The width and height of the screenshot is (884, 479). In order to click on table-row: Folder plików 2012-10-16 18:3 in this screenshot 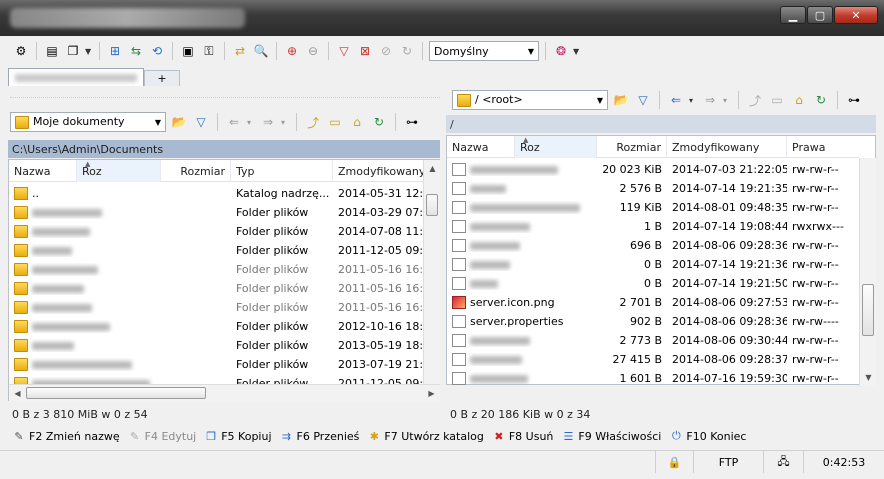, I will do `click(216, 326)`.